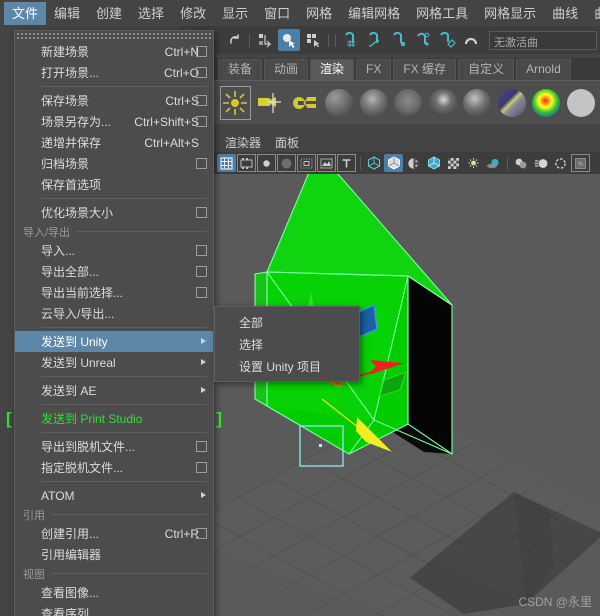 The height and width of the screenshot is (616, 600). Describe the element at coordinates (565, 13) in the screenshot. I see `menu-item-11: 曲线` at that location.